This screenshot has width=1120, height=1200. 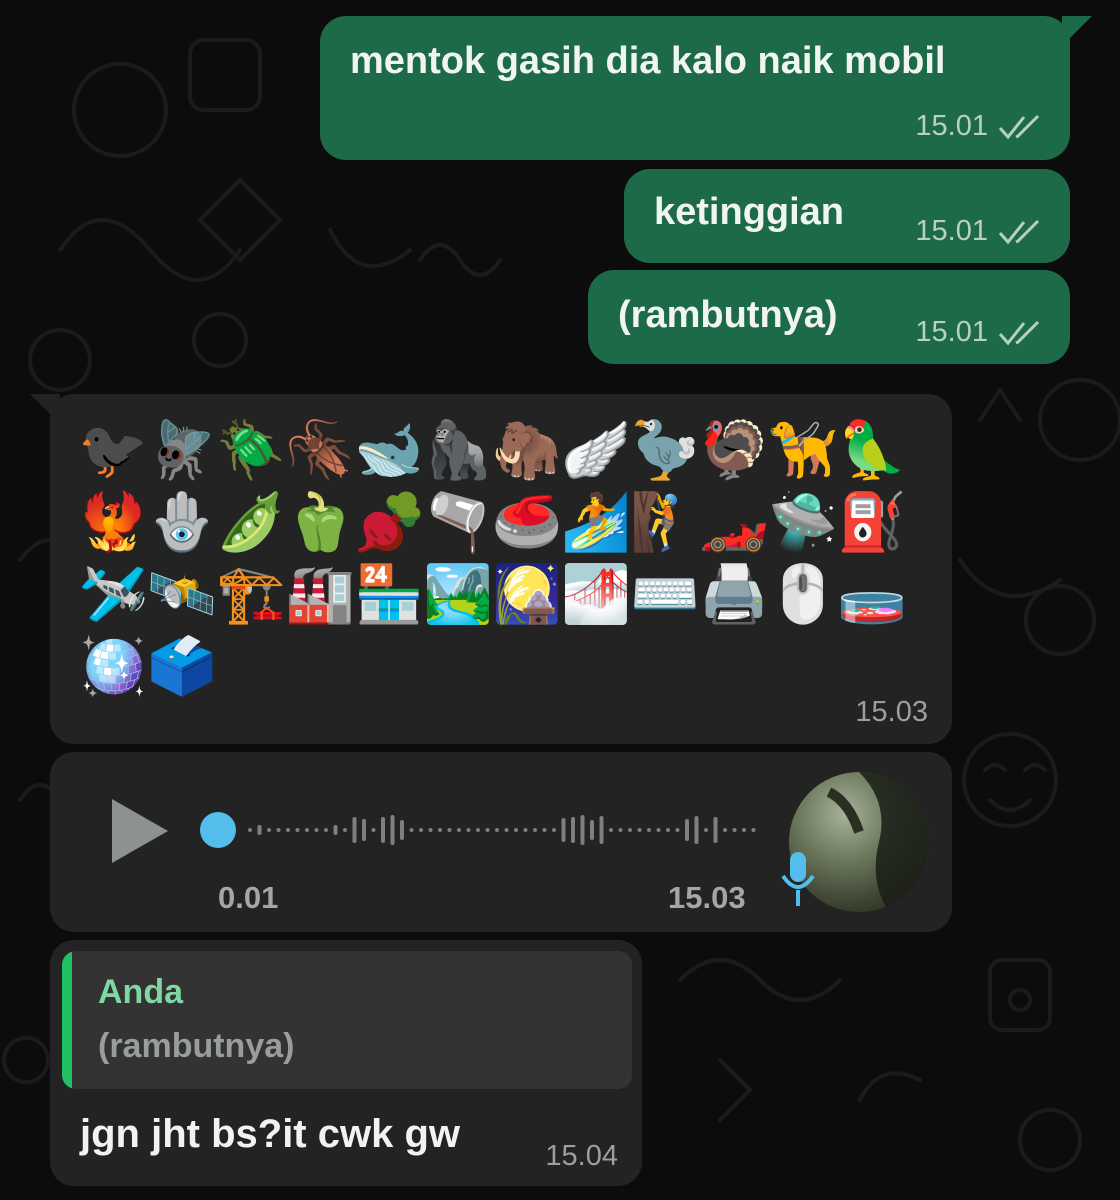 What do you see at coordinates (695, 88) in the screenshot?
I see `outgoing-message: mentok gasih dia kalo naik mobil 15.01` at bounding box center [695, 88].